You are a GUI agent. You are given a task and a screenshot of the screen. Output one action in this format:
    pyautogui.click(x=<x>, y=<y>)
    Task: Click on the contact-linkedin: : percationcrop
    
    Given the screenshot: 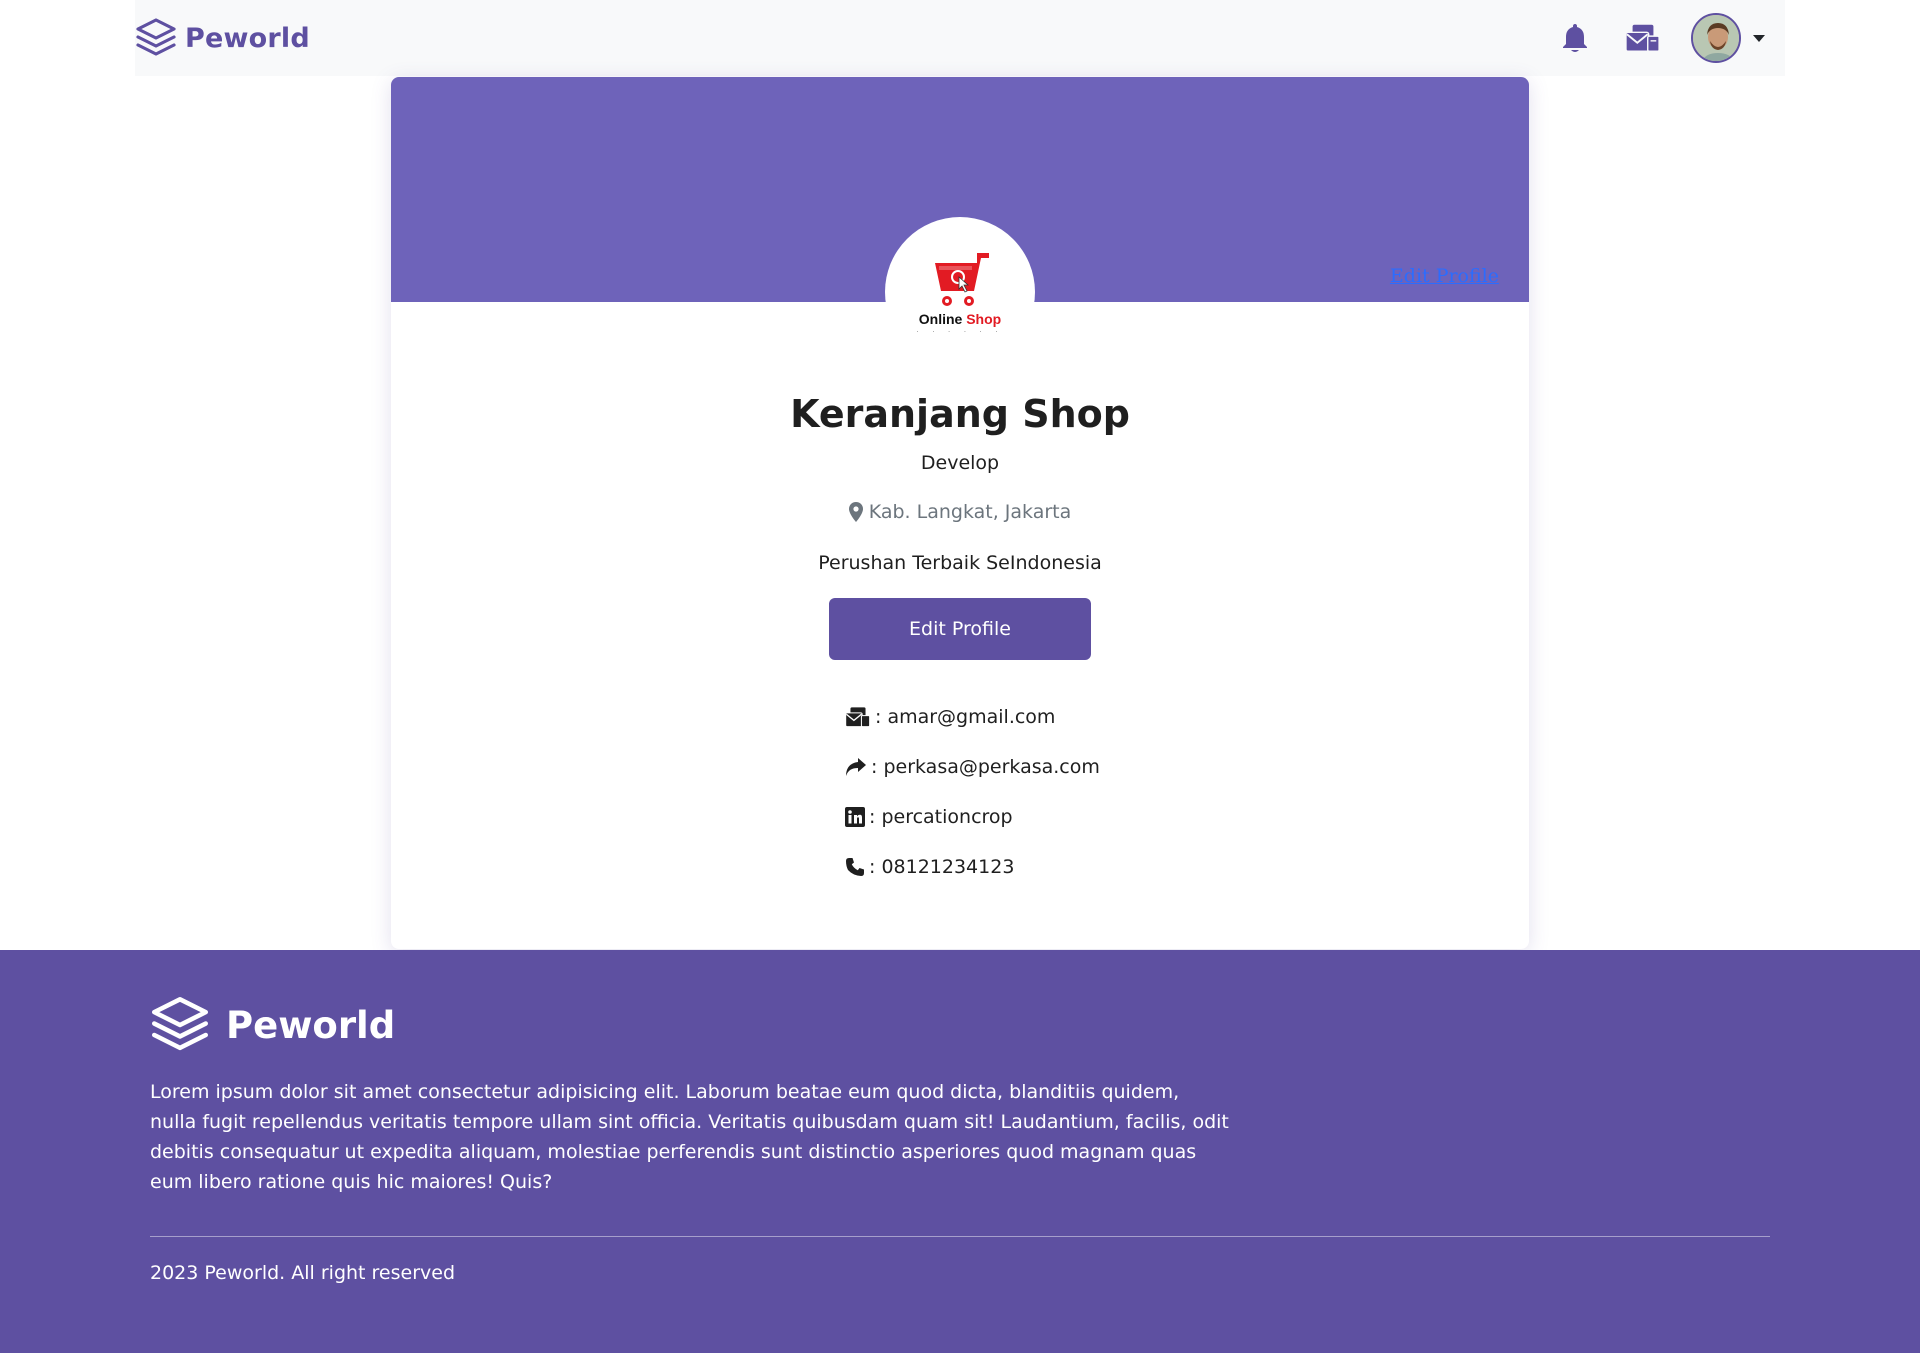 What is the action you would take?
    pyautogui.click(x=972, y=817)
    